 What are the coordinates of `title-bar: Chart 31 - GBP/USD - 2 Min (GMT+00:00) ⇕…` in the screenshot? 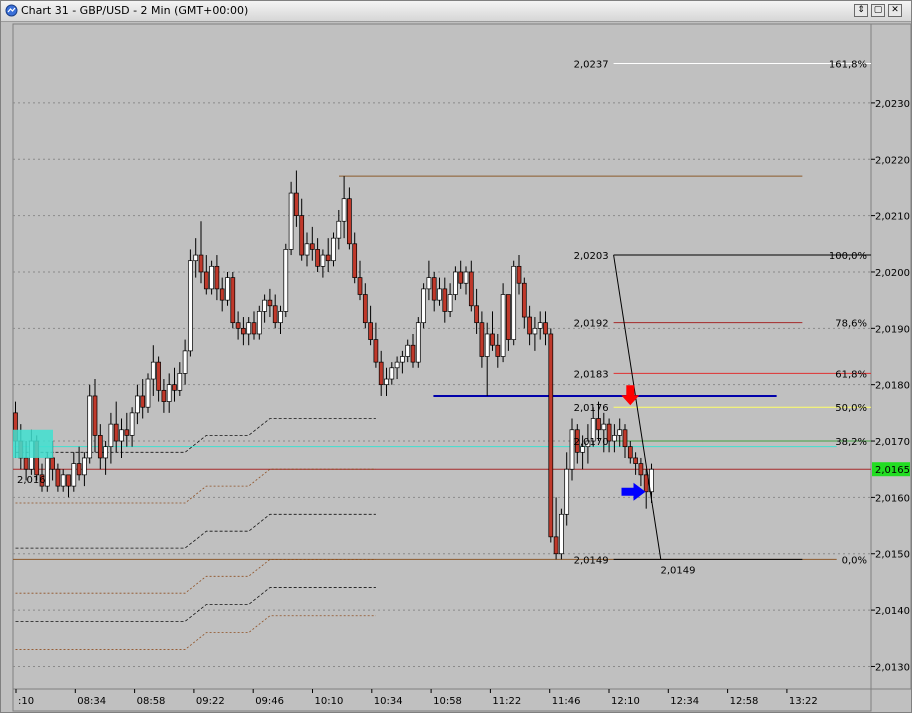 It's located at (456, 11).